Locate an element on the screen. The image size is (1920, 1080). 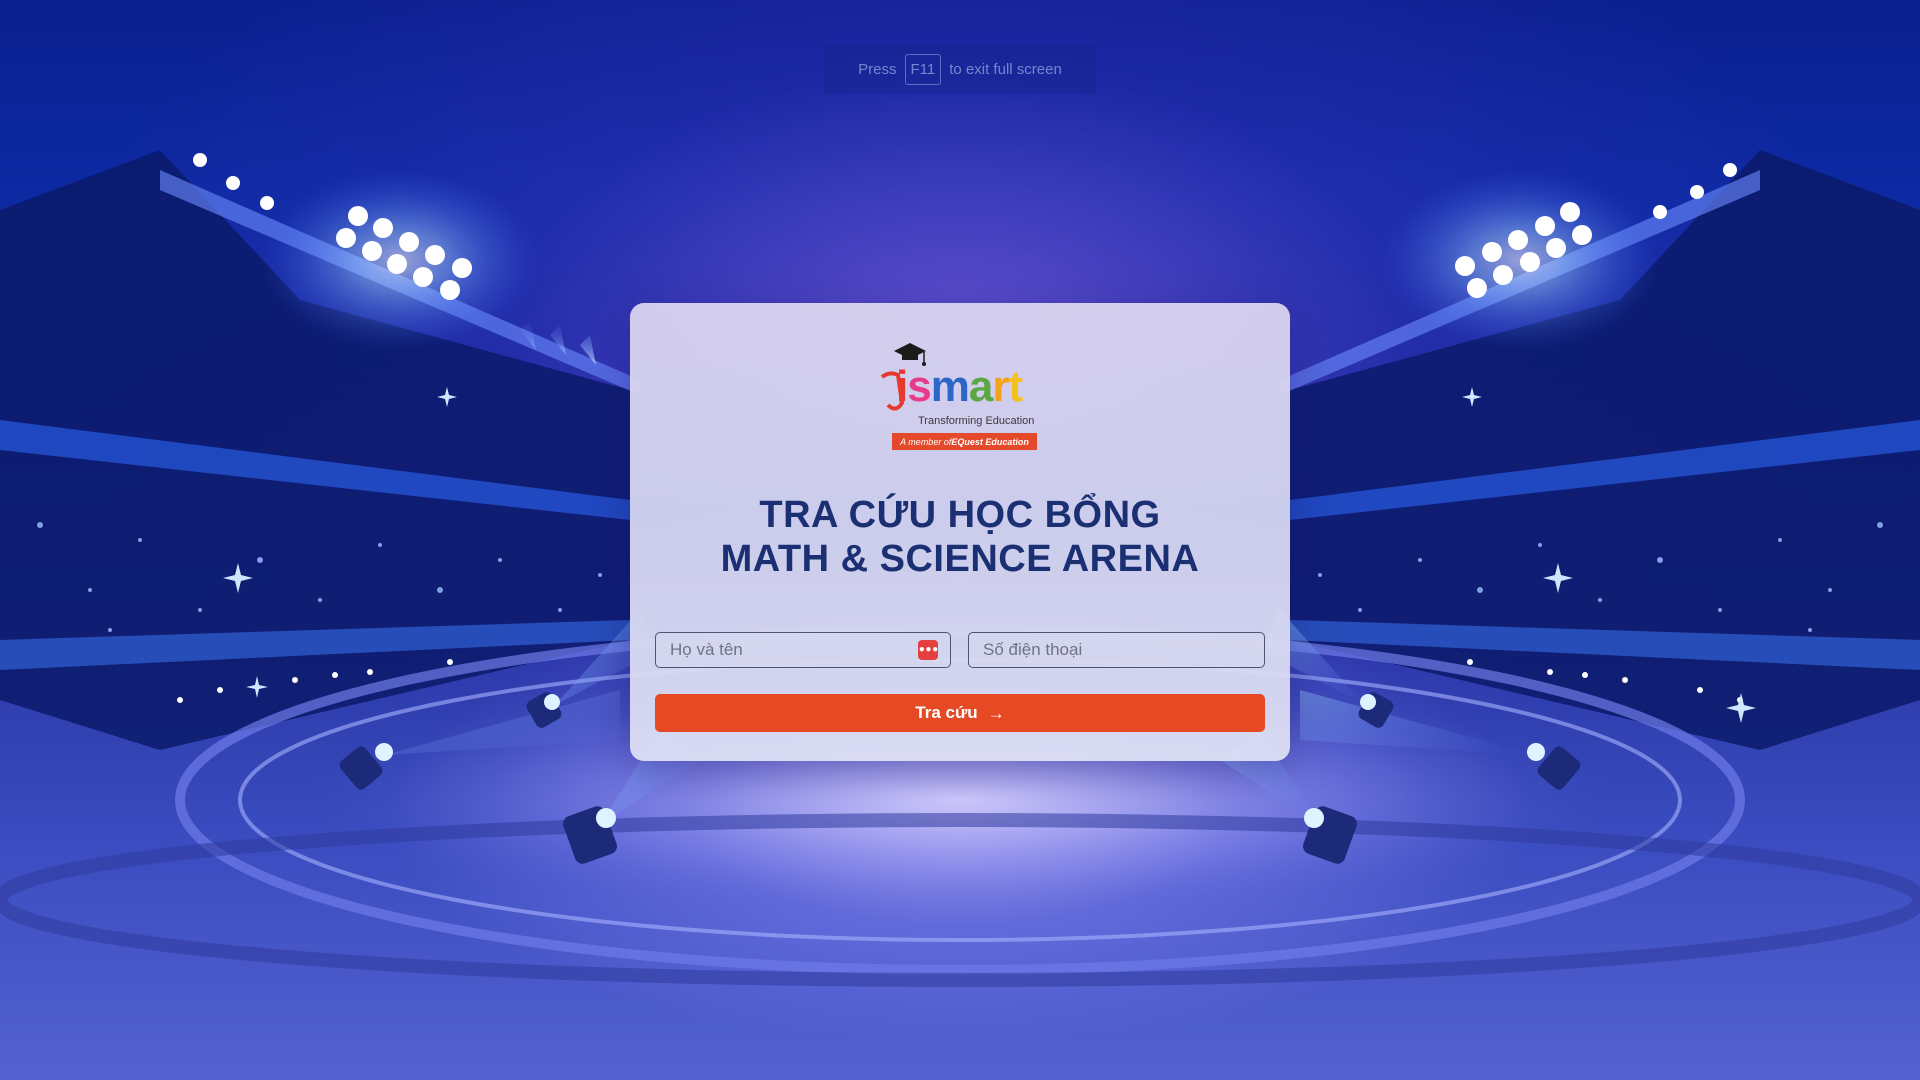
logo-letter-t: t is located at coordinates (1015, 386).